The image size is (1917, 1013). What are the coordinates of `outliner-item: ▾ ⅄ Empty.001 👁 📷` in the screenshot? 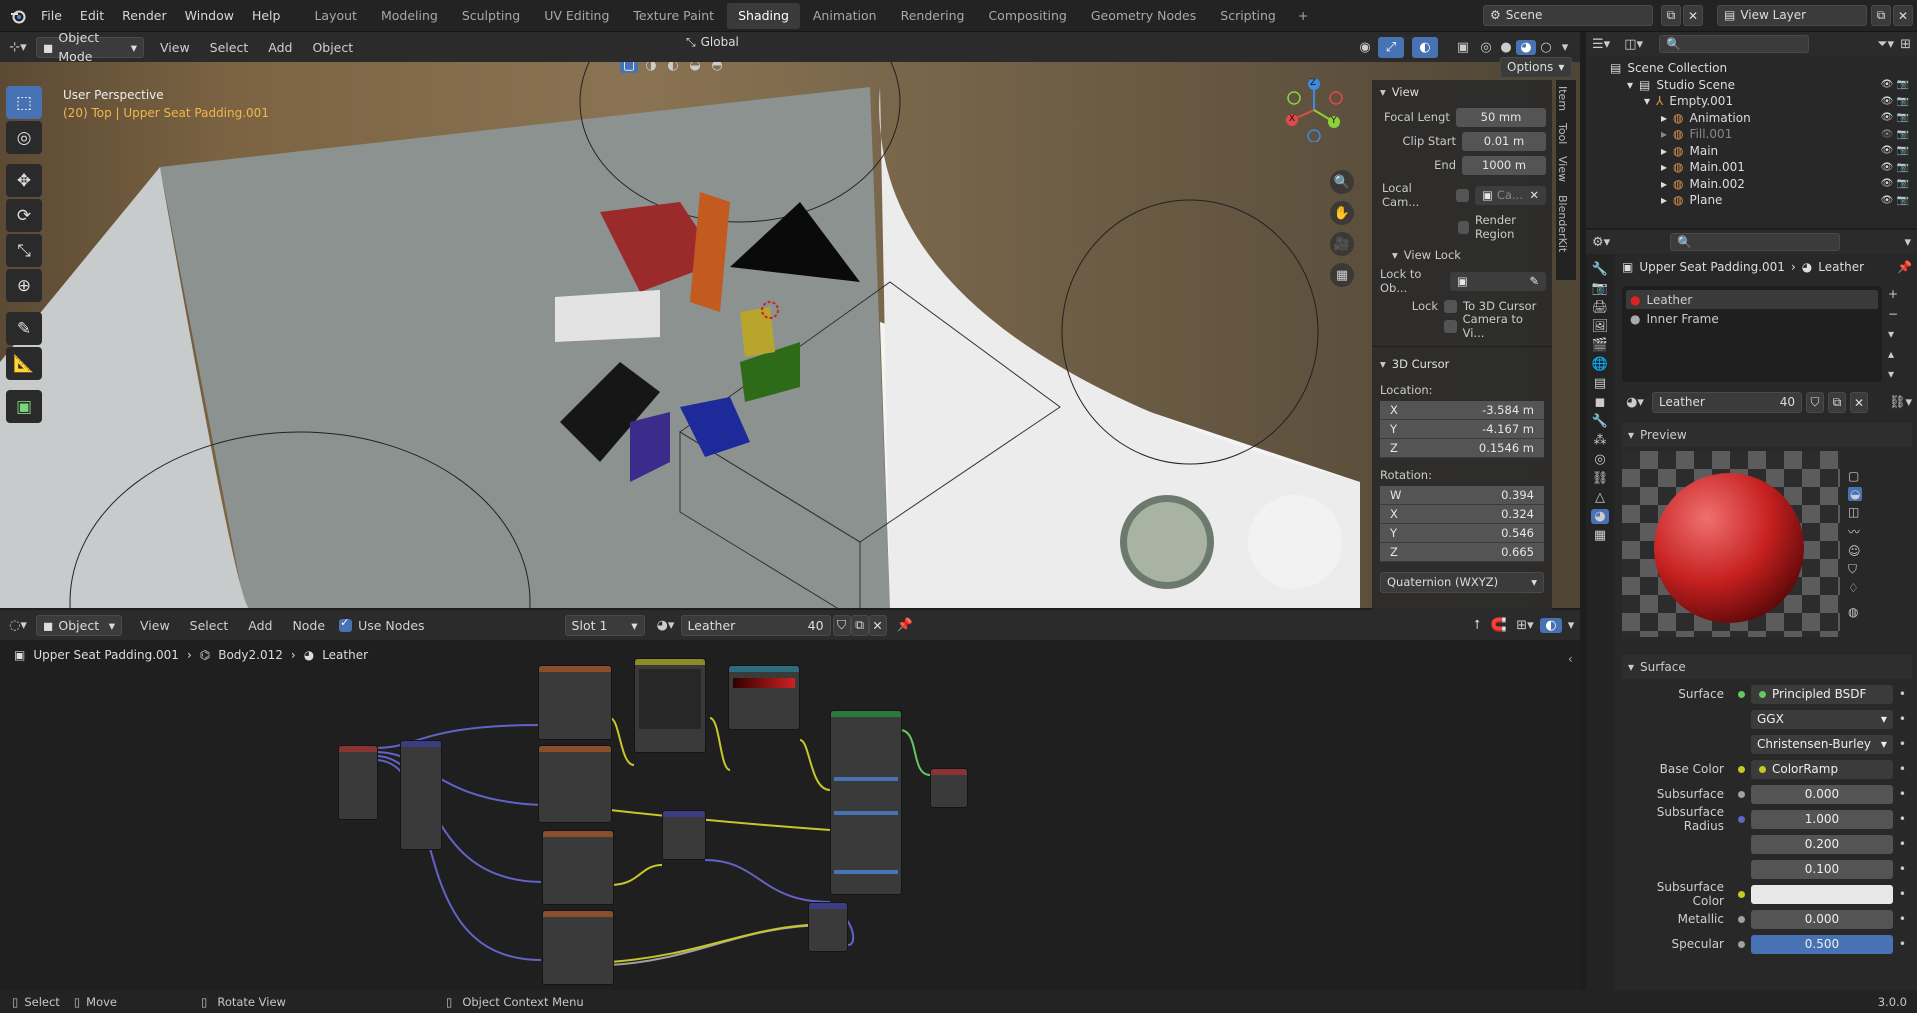 It's located at (1763, 101).